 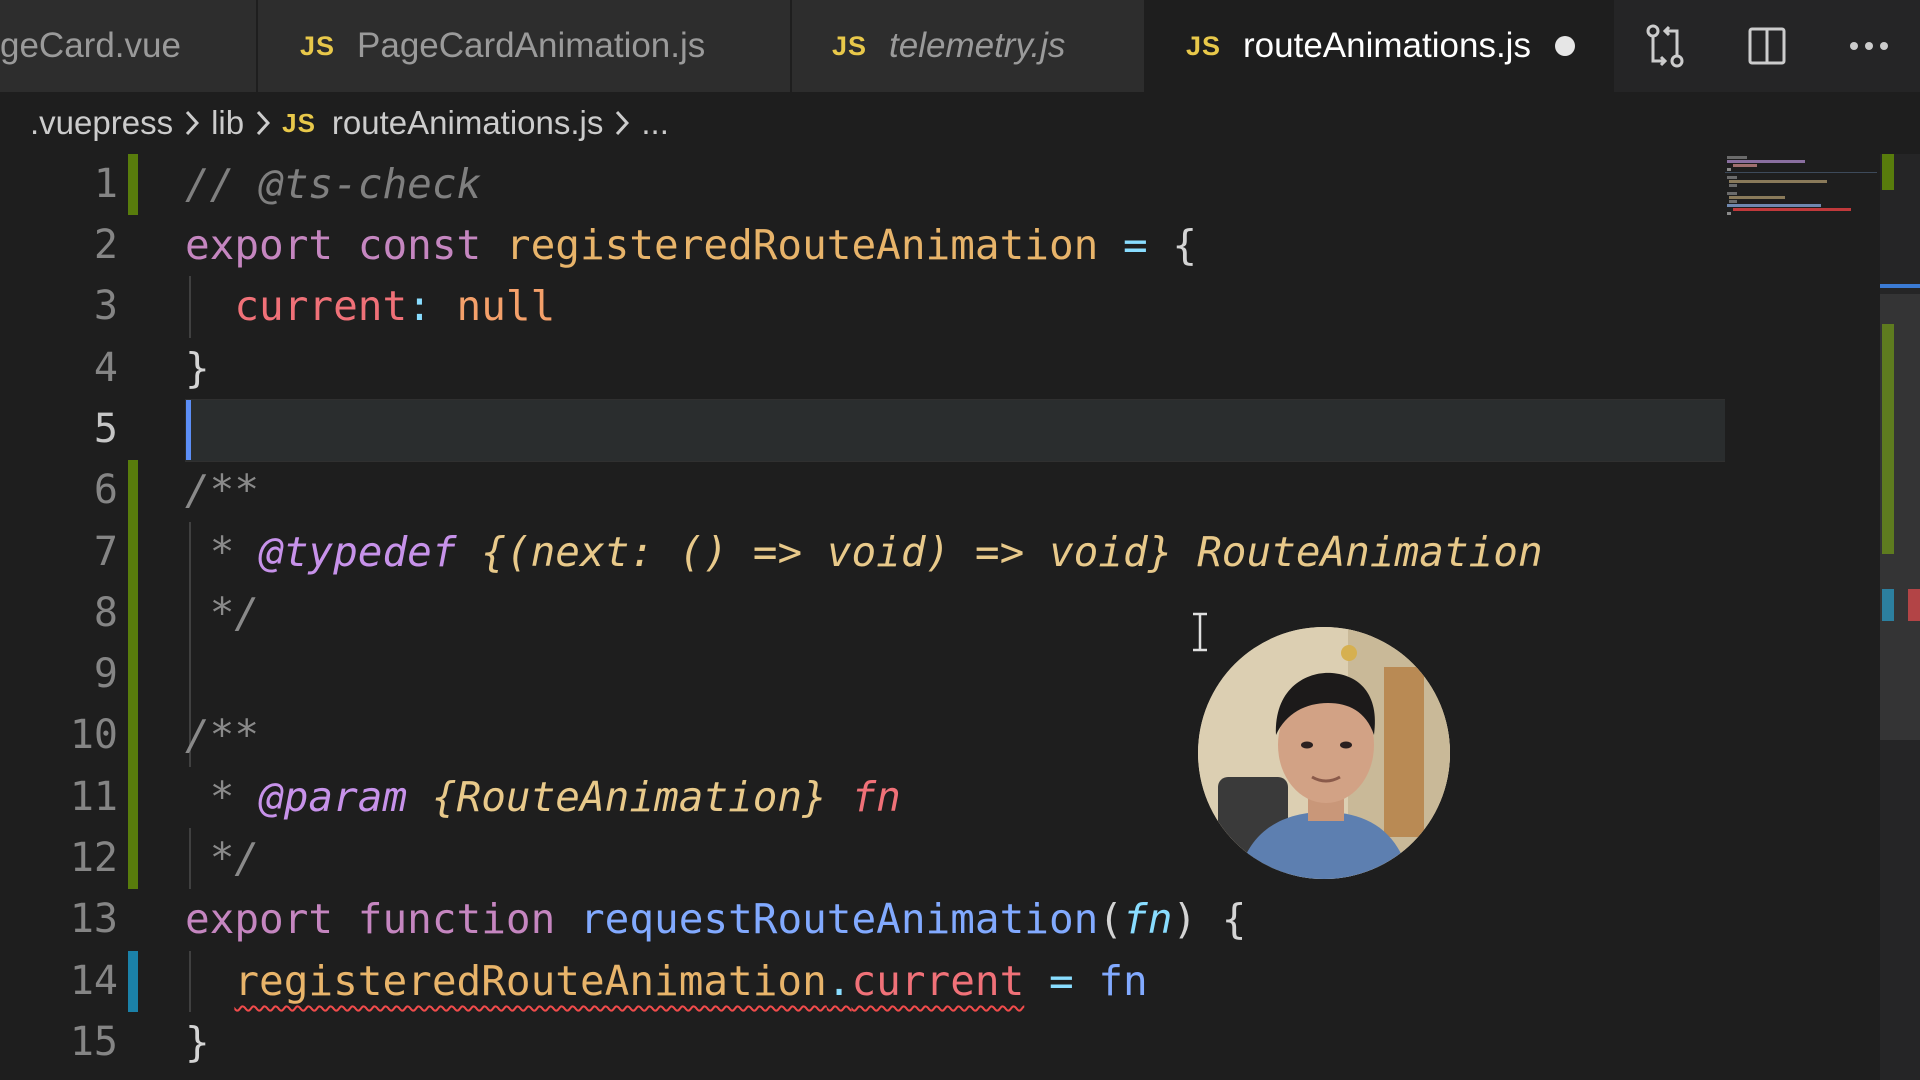 What do you see at coordinates (105, 674) in the screenshot?
I see `line-number: 9` at bounding box center [105, 674].